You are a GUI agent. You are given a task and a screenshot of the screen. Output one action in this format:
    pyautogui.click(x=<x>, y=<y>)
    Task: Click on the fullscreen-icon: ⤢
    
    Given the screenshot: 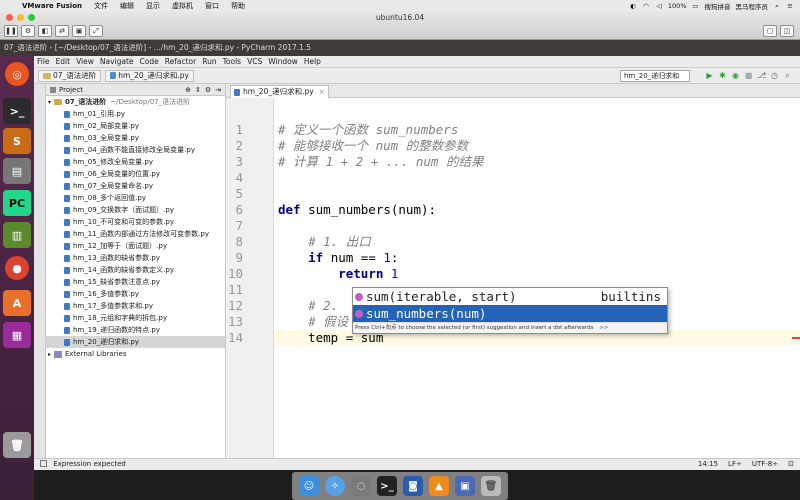 What is the action you would take?
    pyautogui.click(x=96, y=31)
    